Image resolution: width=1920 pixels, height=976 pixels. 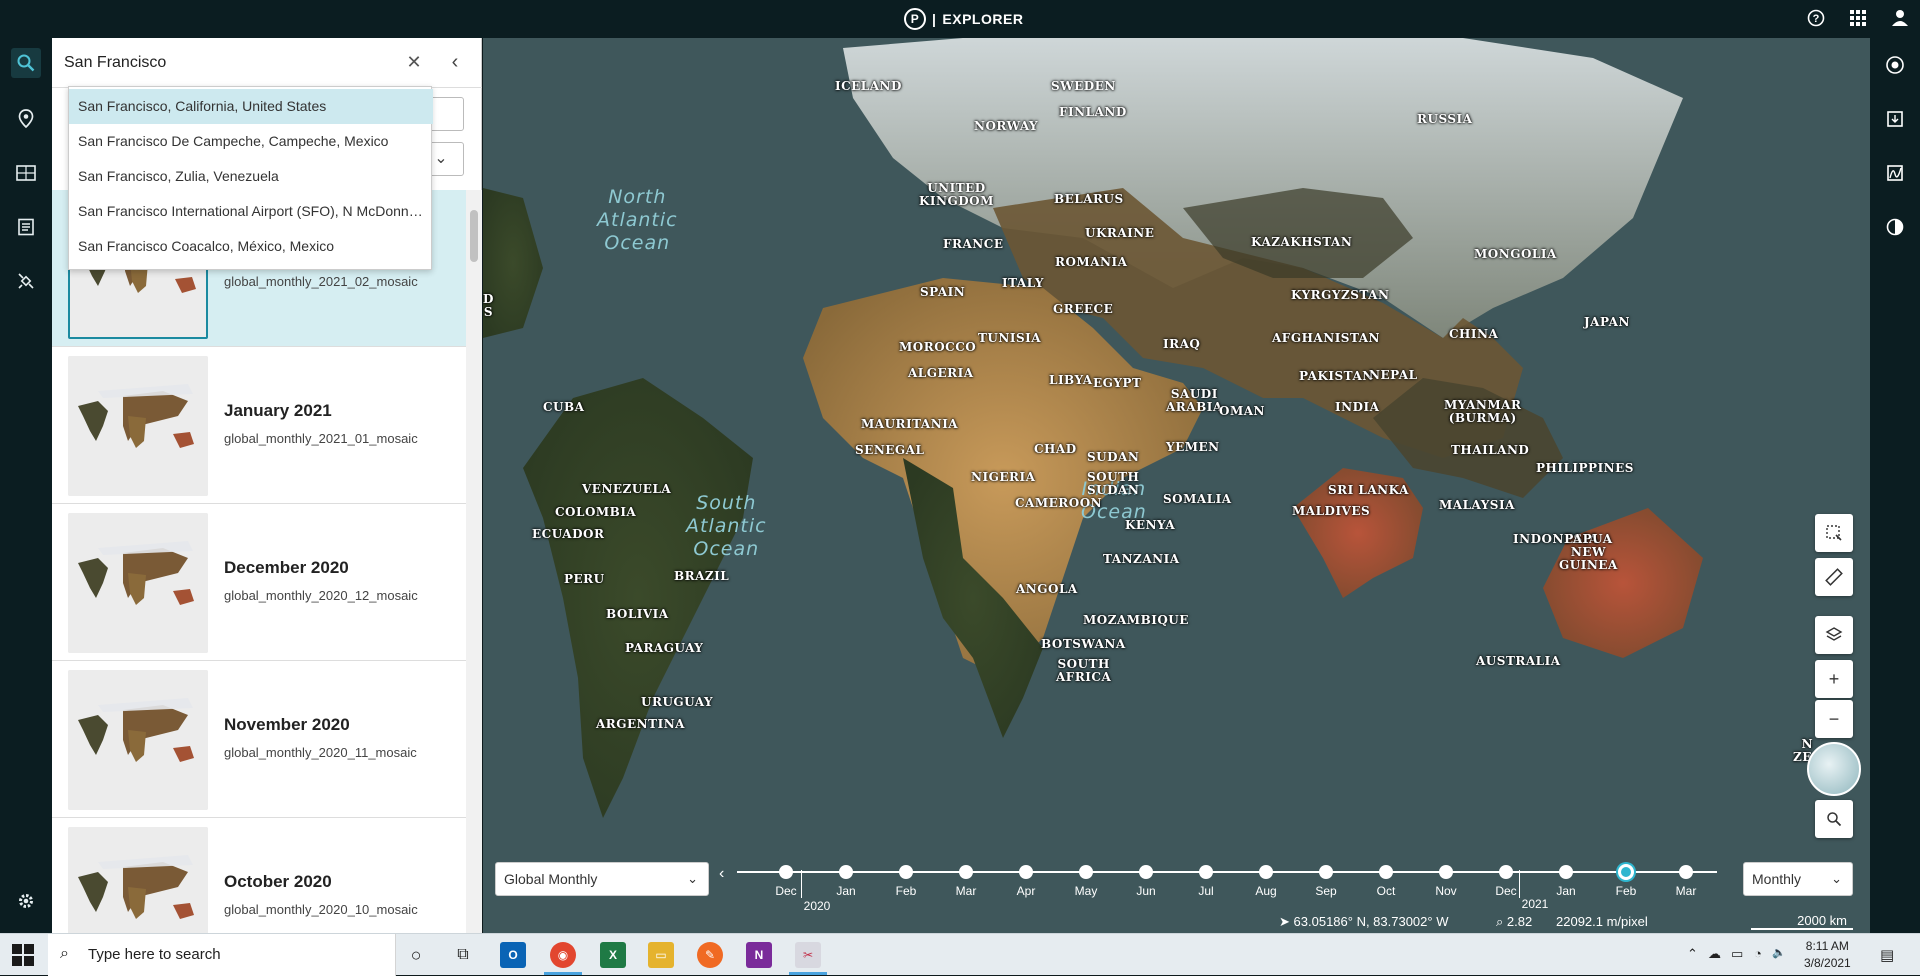 I want to click on mosaic-type-select: Global Monthly ⌄, so click(x=602, y=879).